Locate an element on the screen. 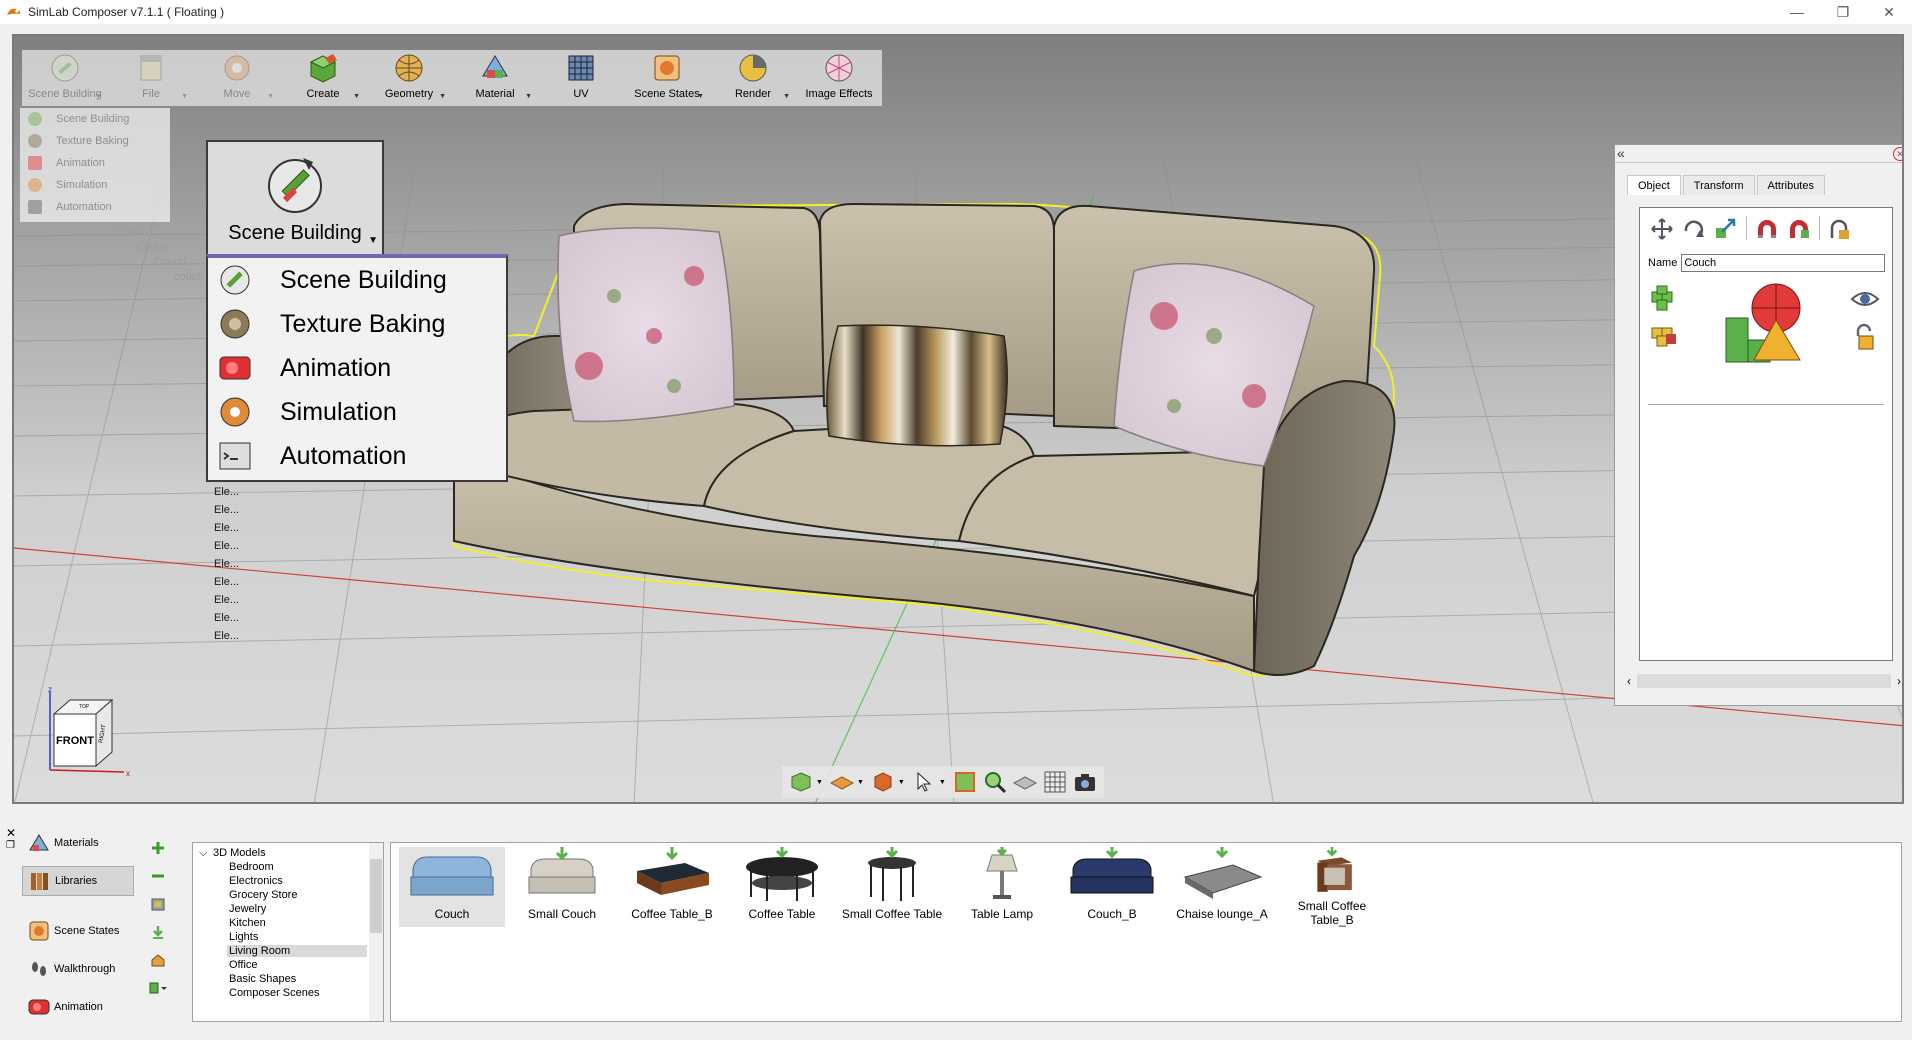 The height and width of the screenshot is (1040, 1912). file-button: File ▼ is located at coordinates (151, 78).